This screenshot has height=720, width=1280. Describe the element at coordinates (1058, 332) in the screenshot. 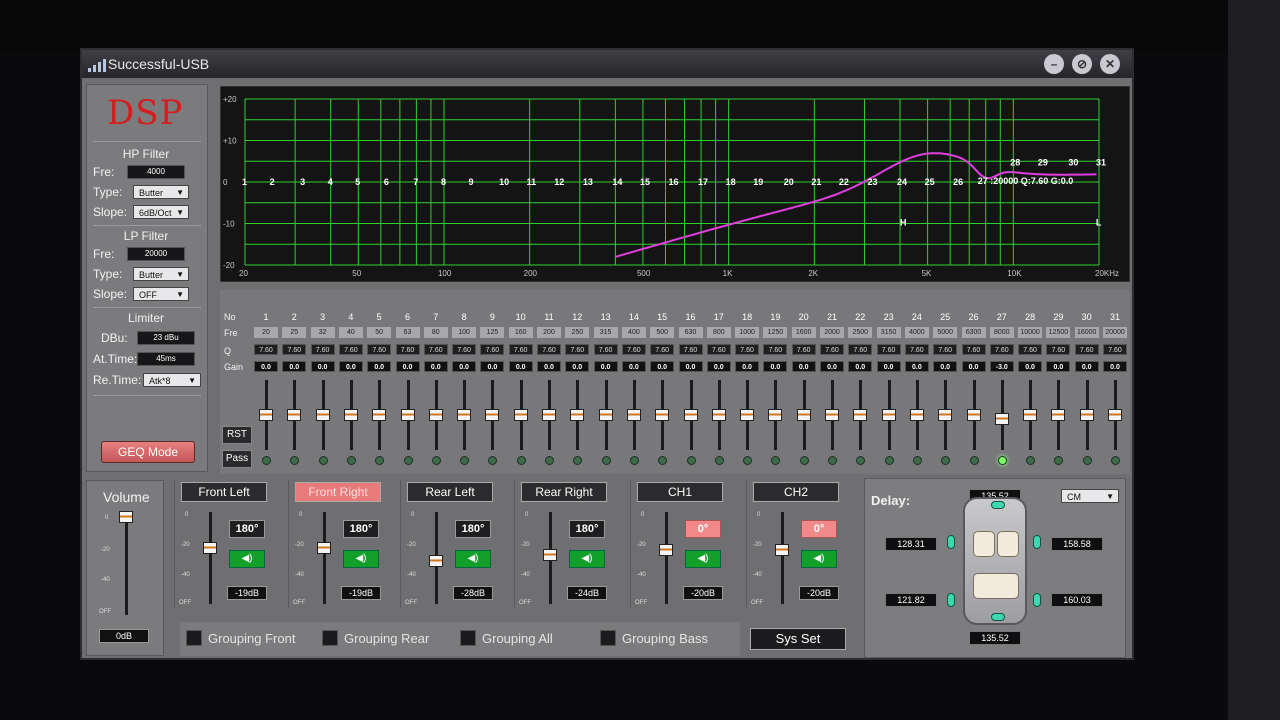

I see `band-frequency-field: 12500` at that location.